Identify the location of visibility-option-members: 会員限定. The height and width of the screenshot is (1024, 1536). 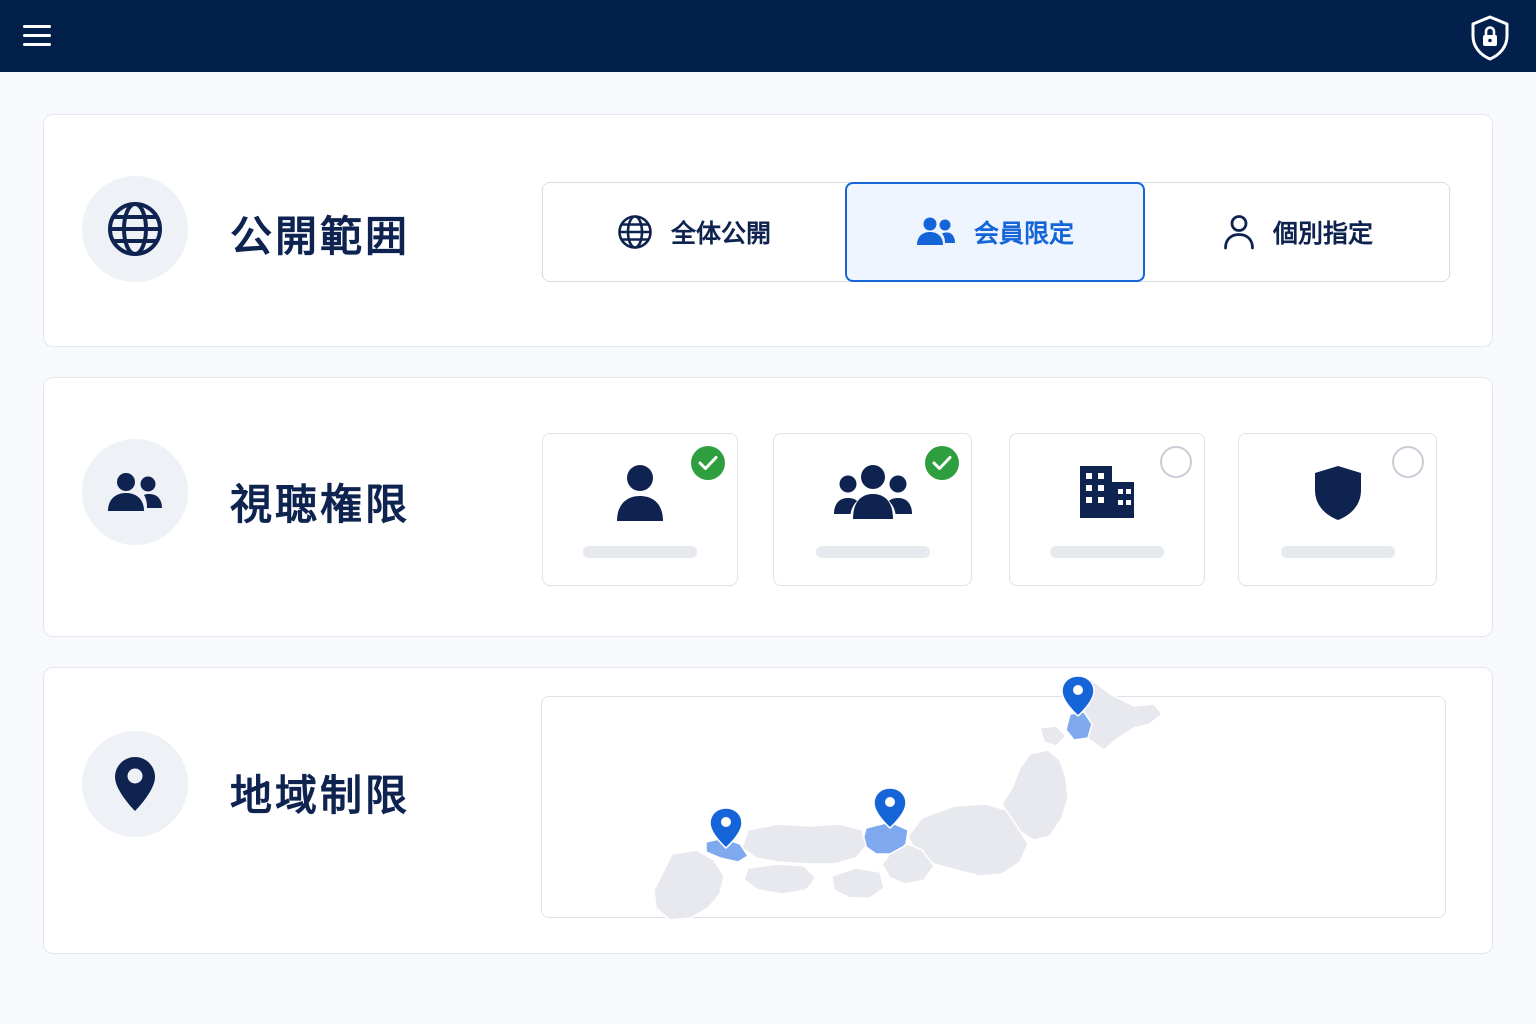
(995, 231).